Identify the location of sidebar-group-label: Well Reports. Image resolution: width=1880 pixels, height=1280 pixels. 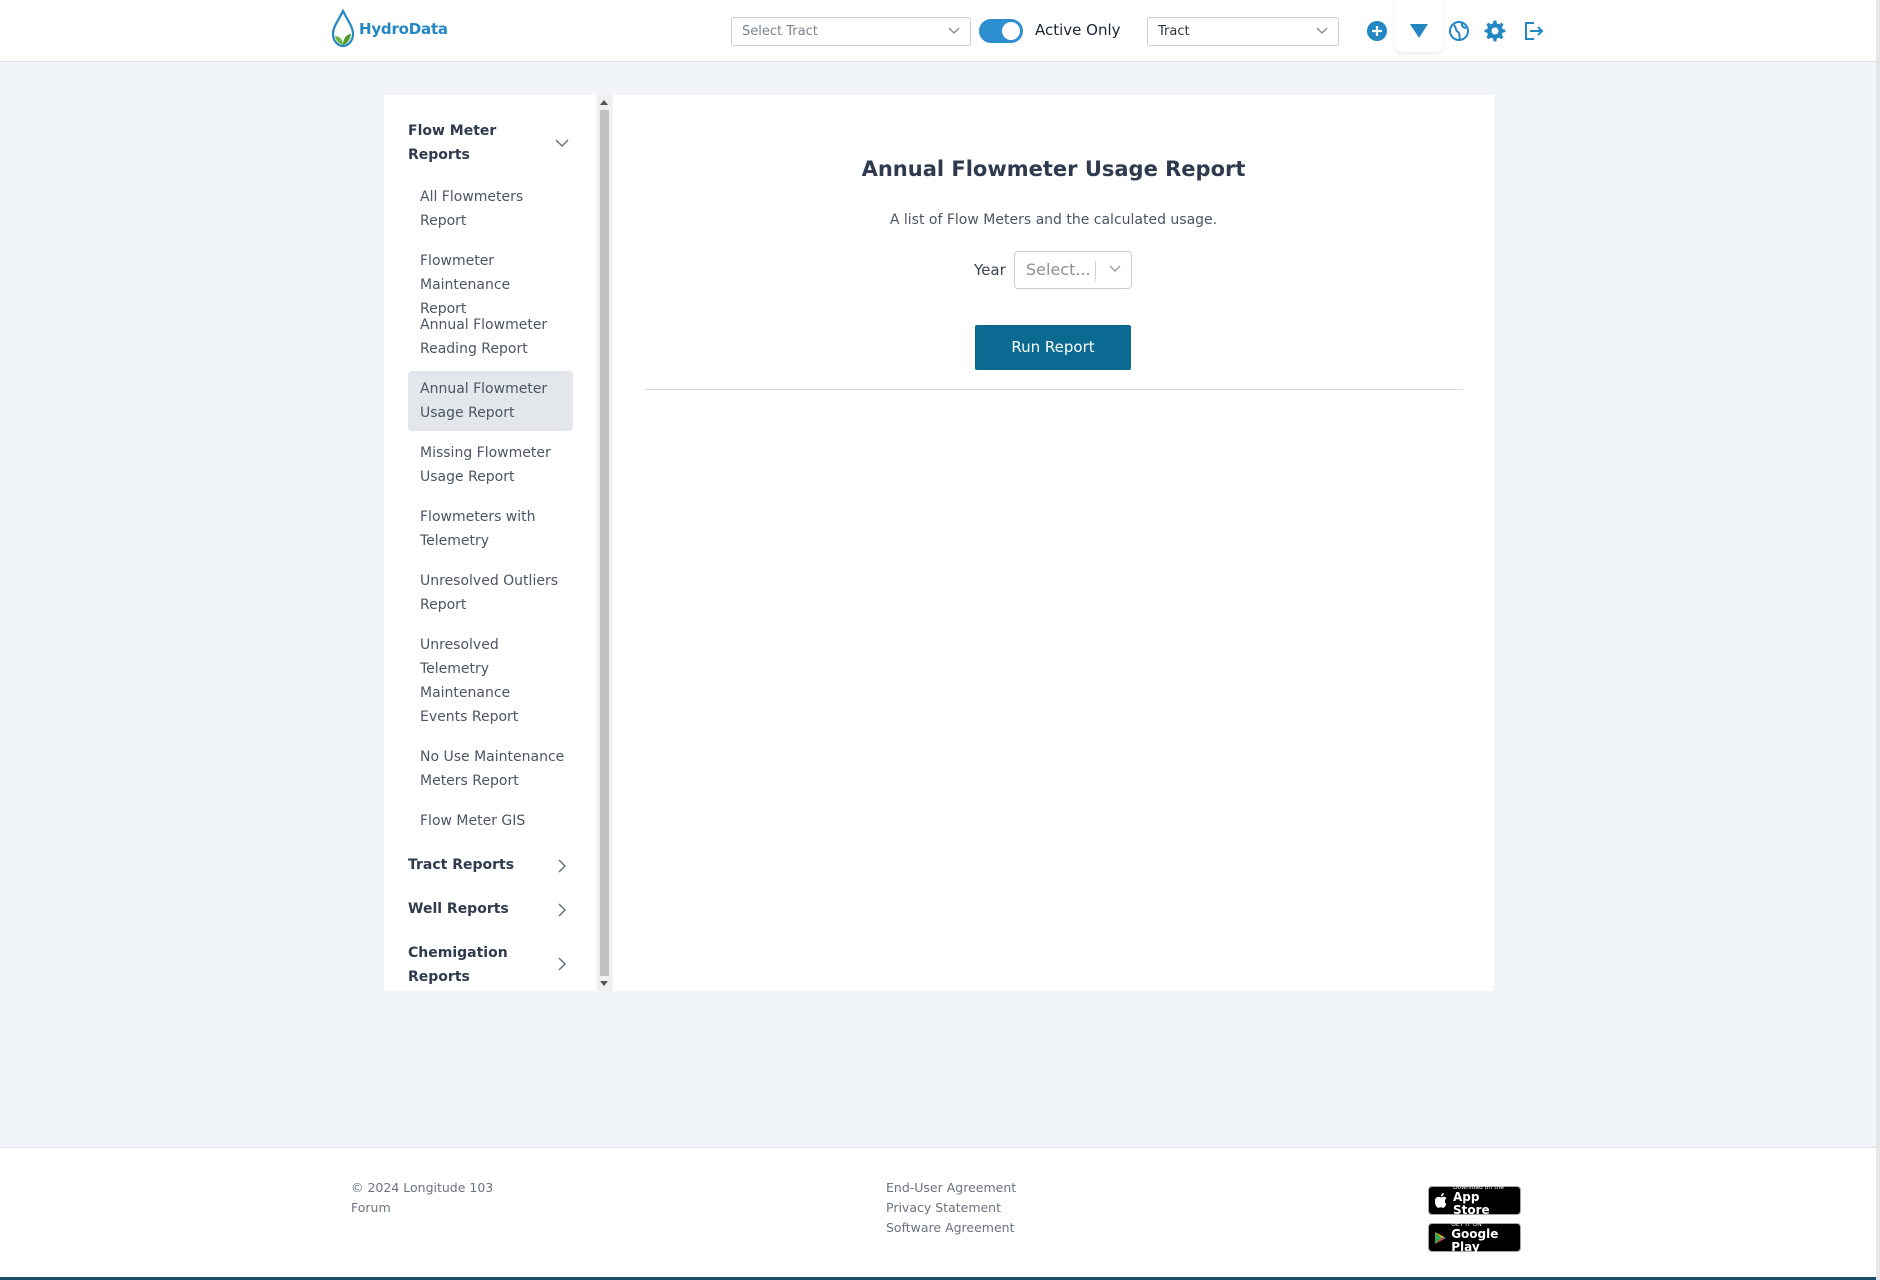
(458, 909).